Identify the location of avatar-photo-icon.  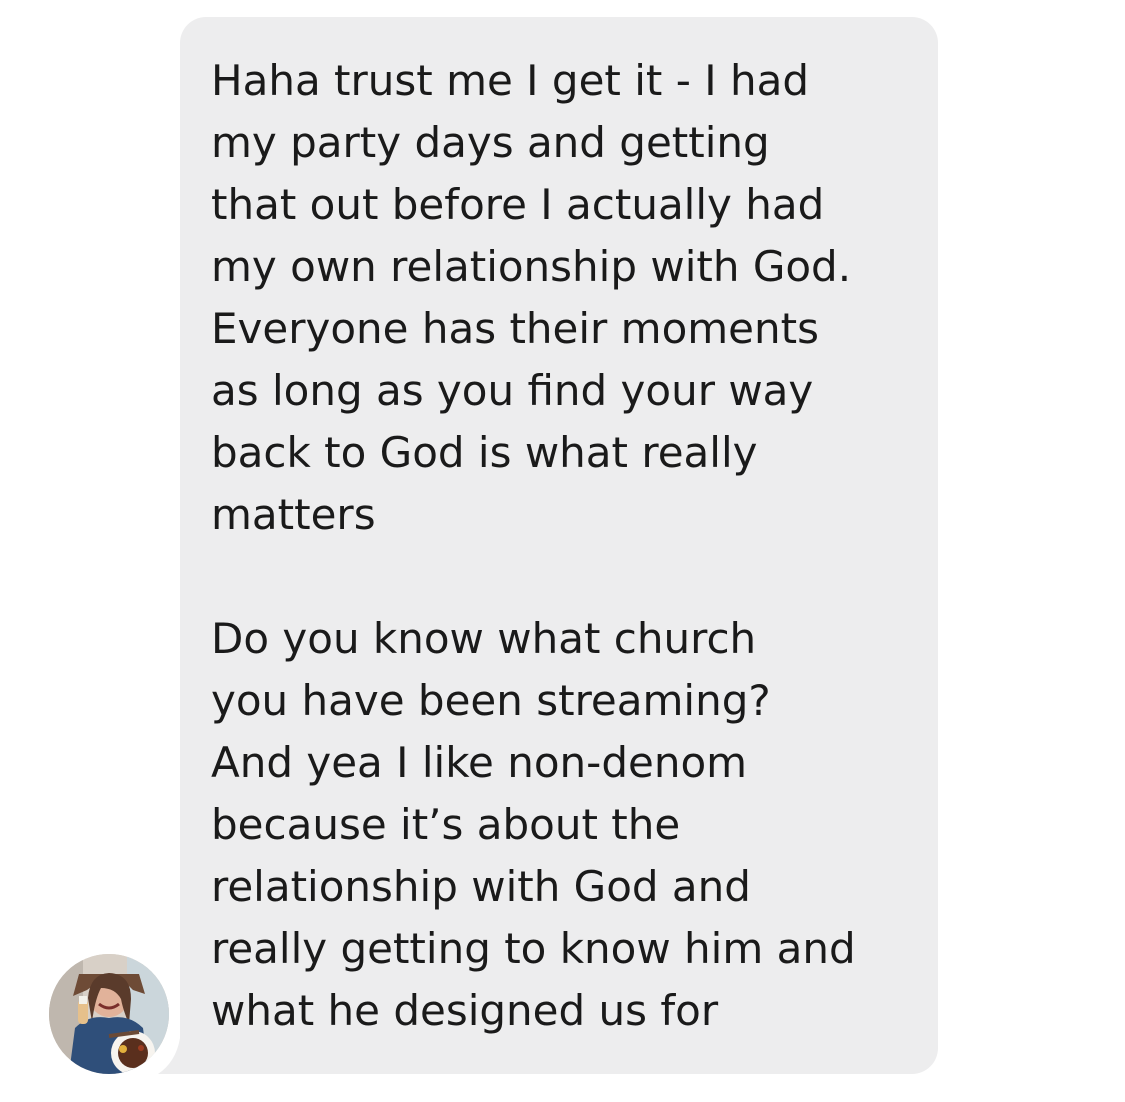
(109, 1014).